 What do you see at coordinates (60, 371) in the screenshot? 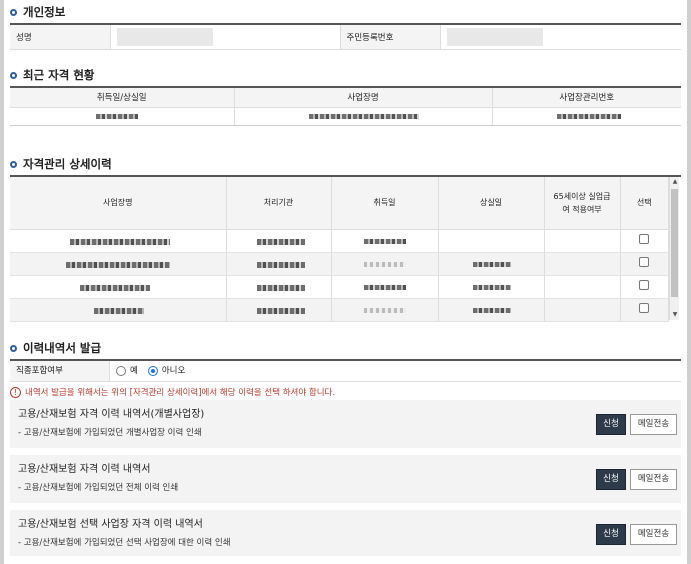
I see `include-job-label: 직종포함여부` at bounding box center [60, 371].